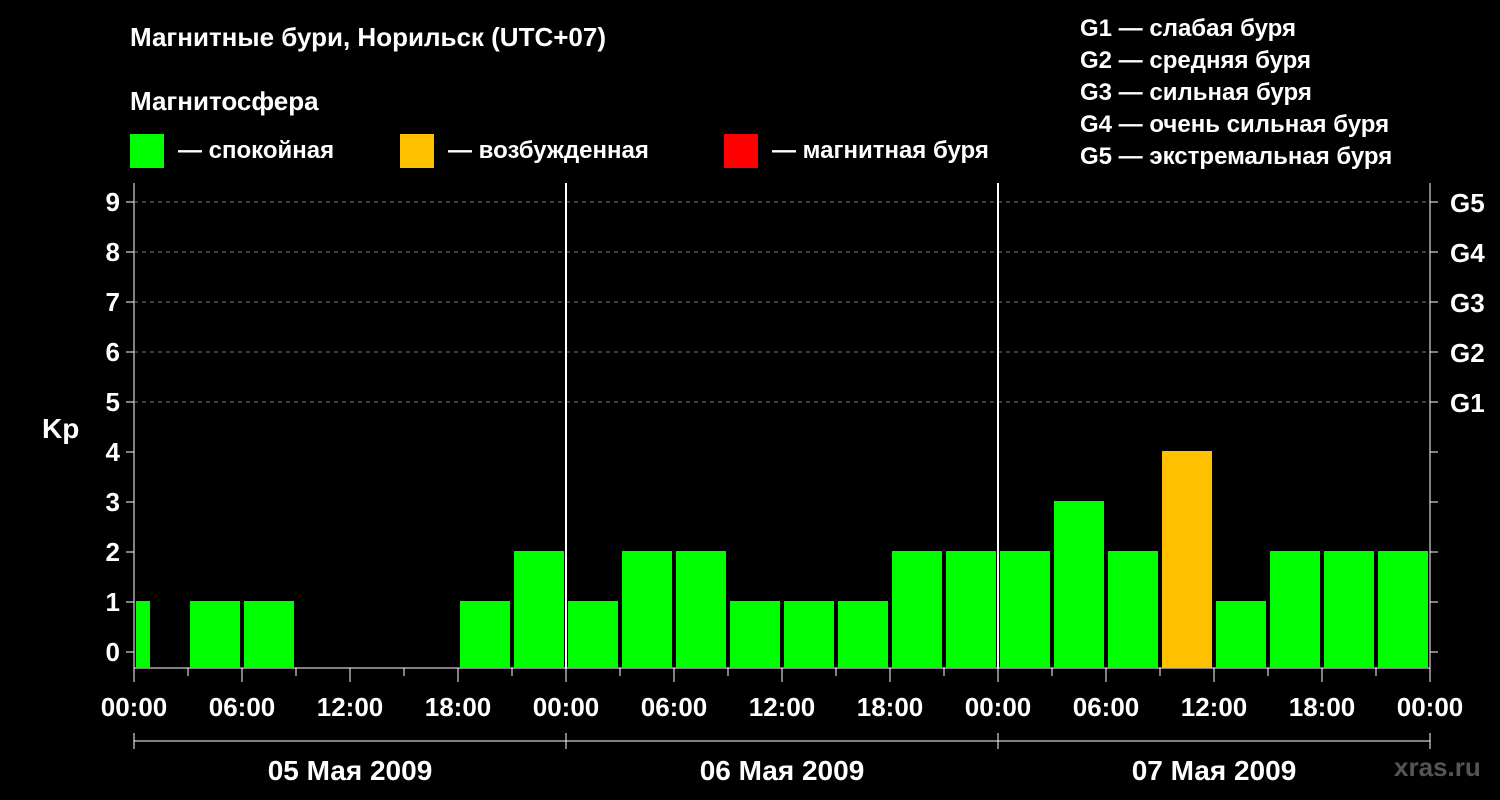 The width and height of the screenshot is (1500, 800). Describe the element at coordinates (1437, 767) in the screenshot. I see `watermark: xras.ru` at that location.